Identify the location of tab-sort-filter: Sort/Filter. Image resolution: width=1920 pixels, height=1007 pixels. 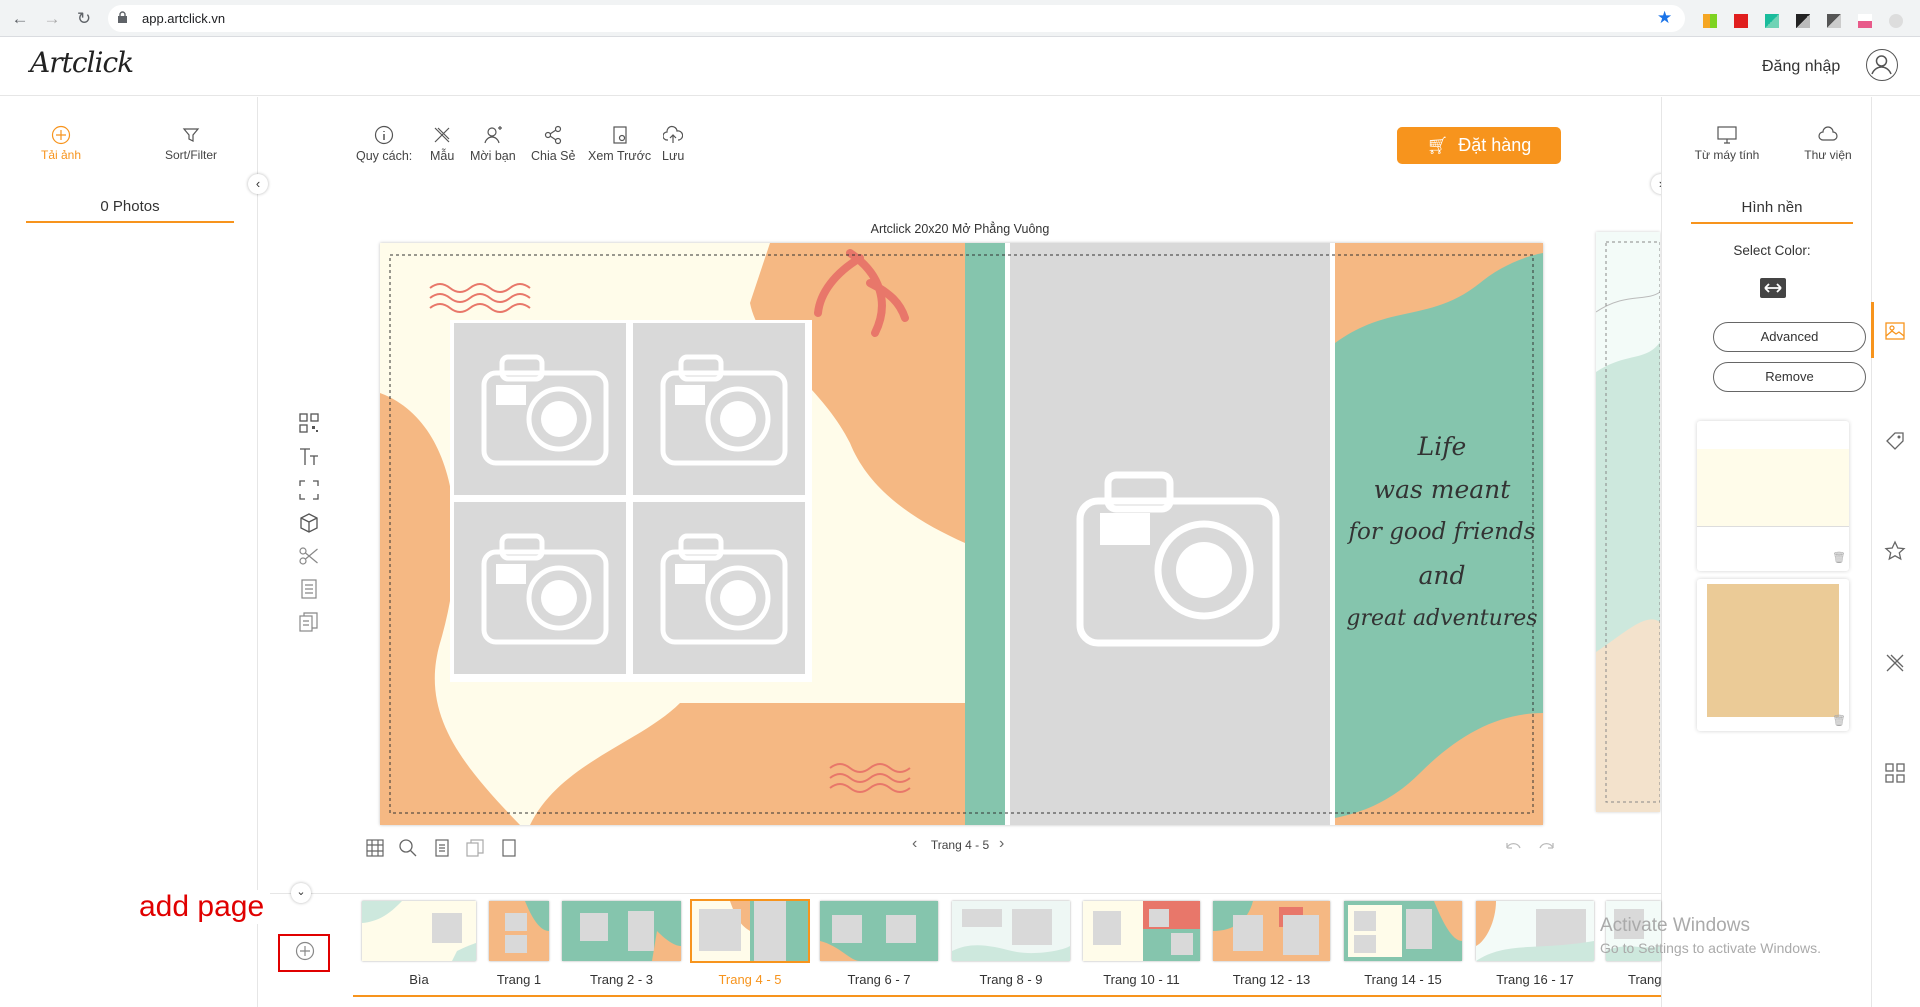
(191, 143).